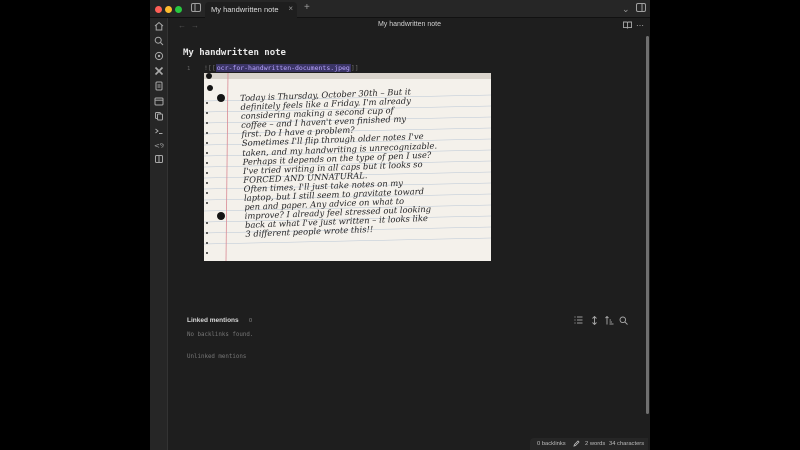 The height and width of the screenshot is (450, 800). What do you see at coordinates (213, 320) in the screenshot?
I see `linked-mentions-heading: Linked mentions` at bounding box center [213, 320].